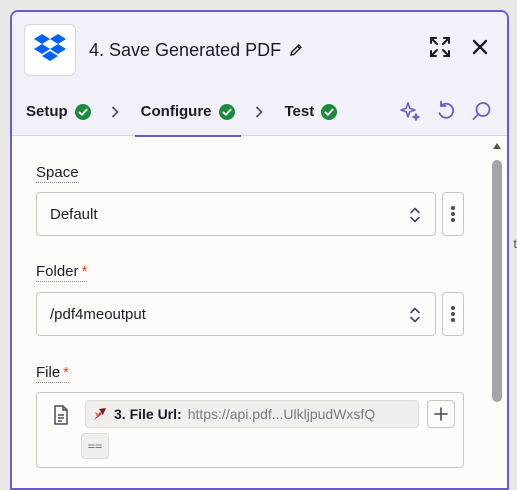 Image resolution: width=517 pixels, height=490 pixels. What do you see at coordinates (61, 415) in the screenshot?
I see `document-icon` at bounding box center [61, 415].